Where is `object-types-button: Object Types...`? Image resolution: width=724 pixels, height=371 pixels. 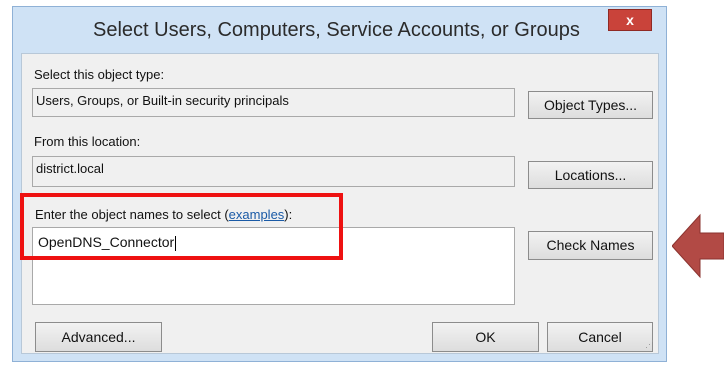 object-types-button: Object Types... is located at coordinates (590, 105).